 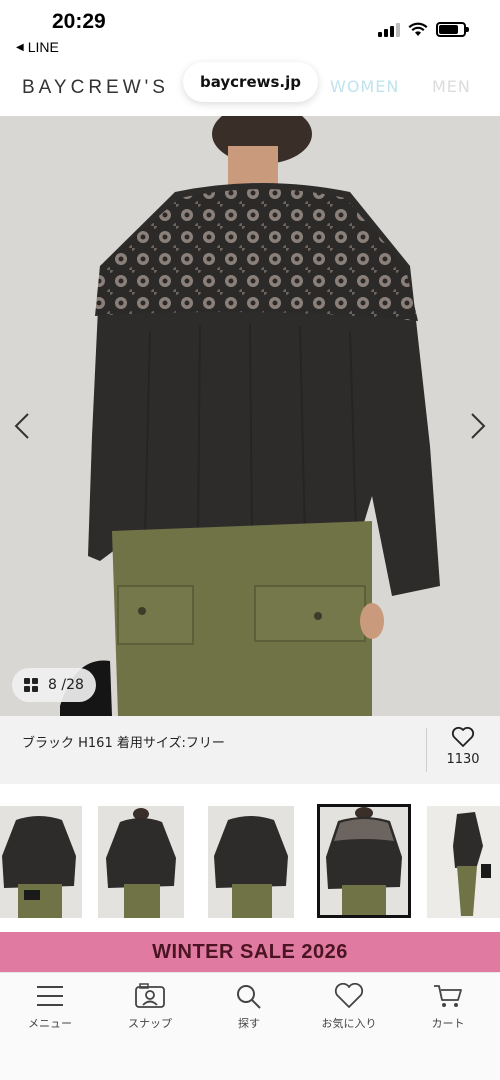 I want to click on tab-search-label: 探す, so click(x=249, y=1023).